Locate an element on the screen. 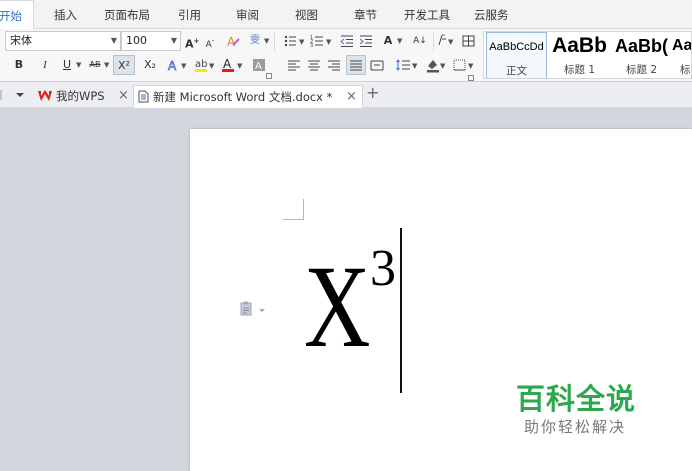  clear-format-icon: A is located at coordinates (233, 41).